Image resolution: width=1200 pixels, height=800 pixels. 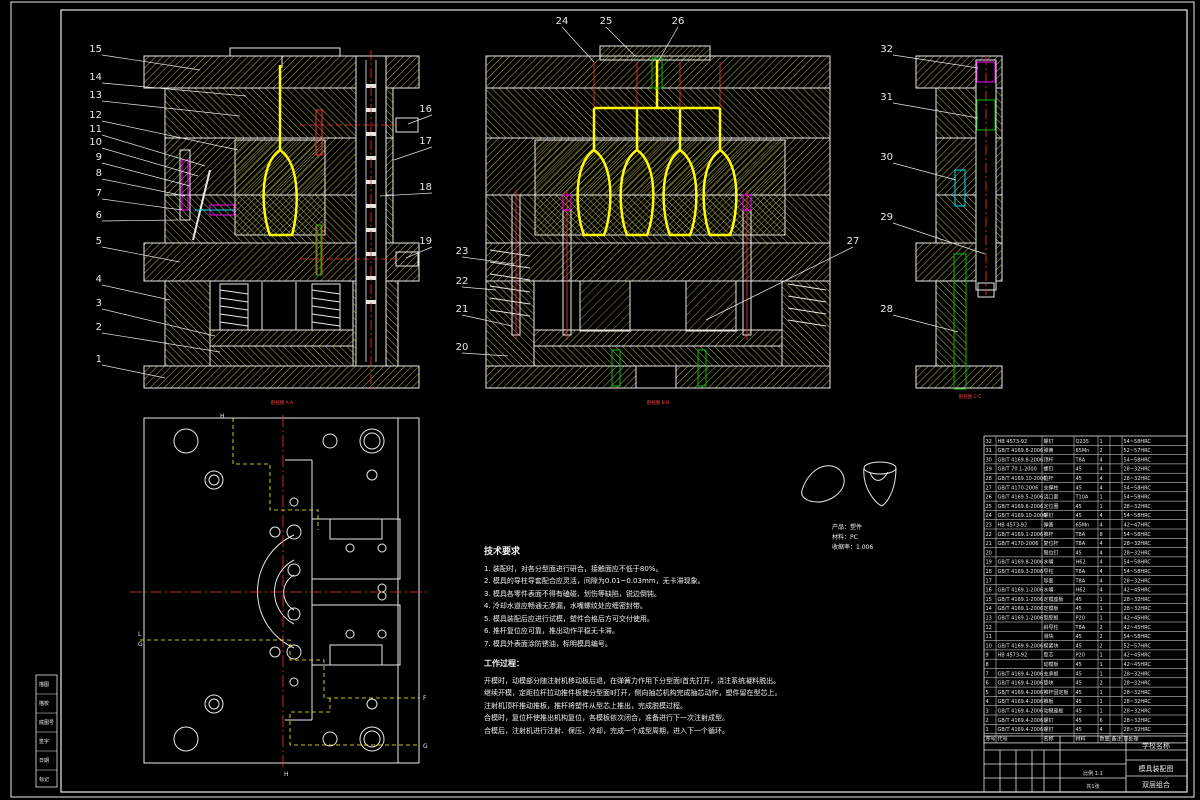 What do you see at coordinates (551, 631) in the screenshot?
I see `tech-req-item: 6. 推杆复位应可靠，推出动作平稳无卡滞。` at bounding box center [551, 631].